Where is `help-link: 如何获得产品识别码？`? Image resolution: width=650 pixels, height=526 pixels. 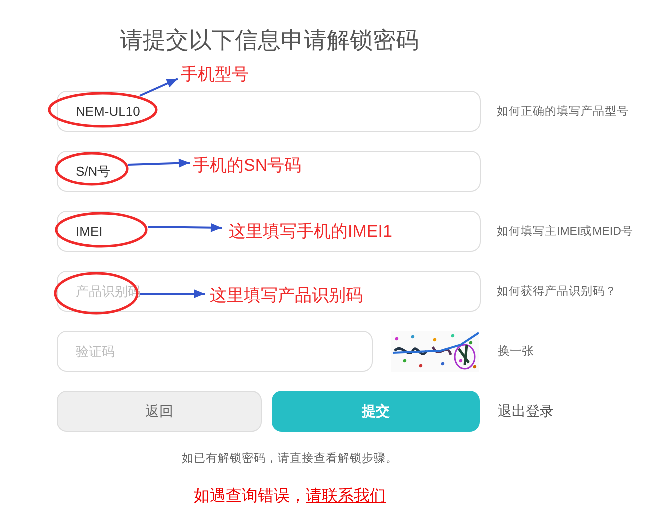
help-link: 如何获得产品识别码？ is located at coordinates (557, 291).